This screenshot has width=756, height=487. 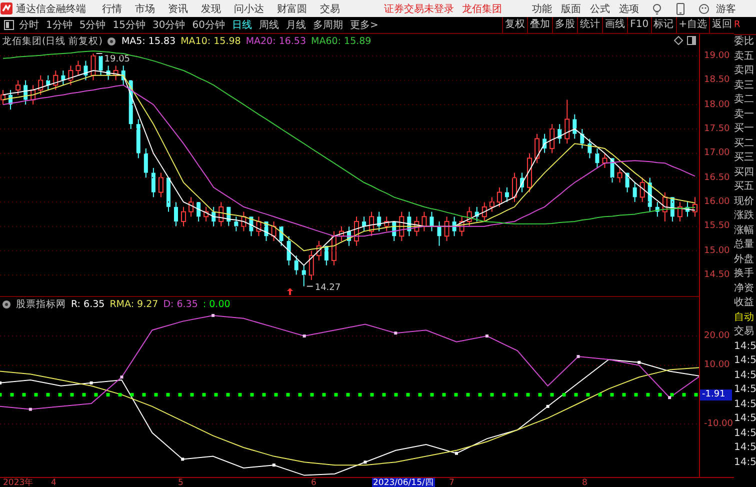 I want to click on diamond-icon, so click(x=678, y=40).